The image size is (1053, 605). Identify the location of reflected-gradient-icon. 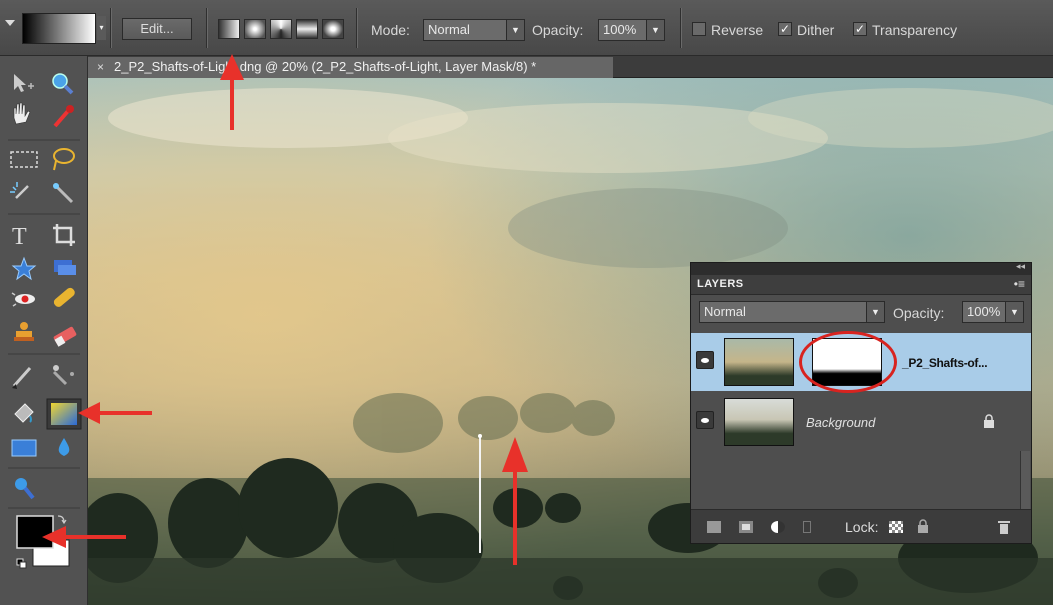
(307, 29).